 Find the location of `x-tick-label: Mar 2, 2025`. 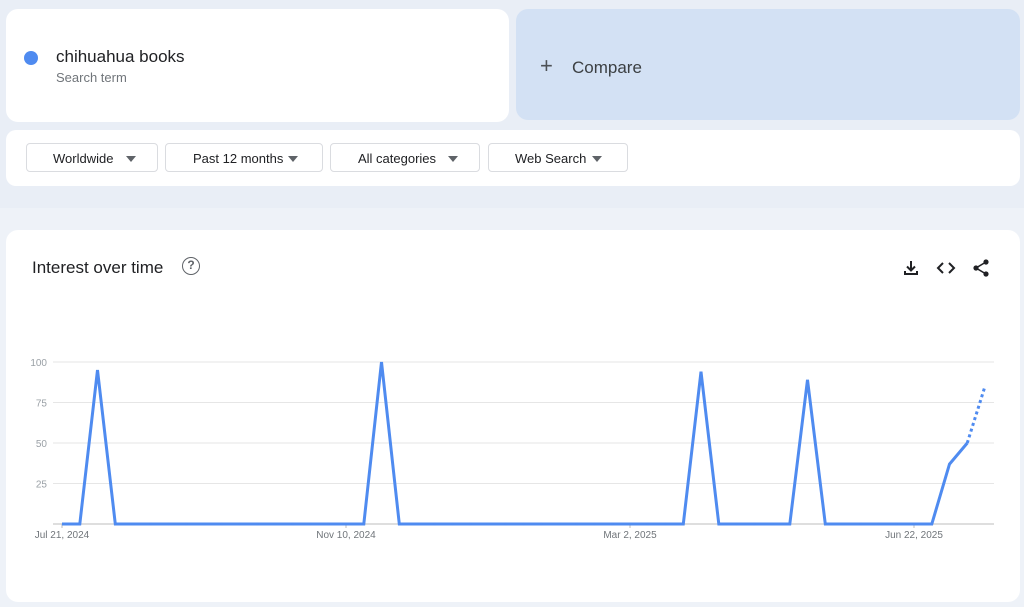

x-tick-label: Mar 2, 2025 is located at coordinates (630, 535).